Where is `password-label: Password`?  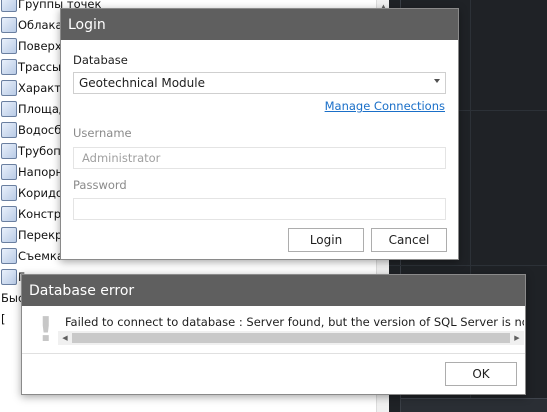
password-label: Password is located at coordinates (100, 185).